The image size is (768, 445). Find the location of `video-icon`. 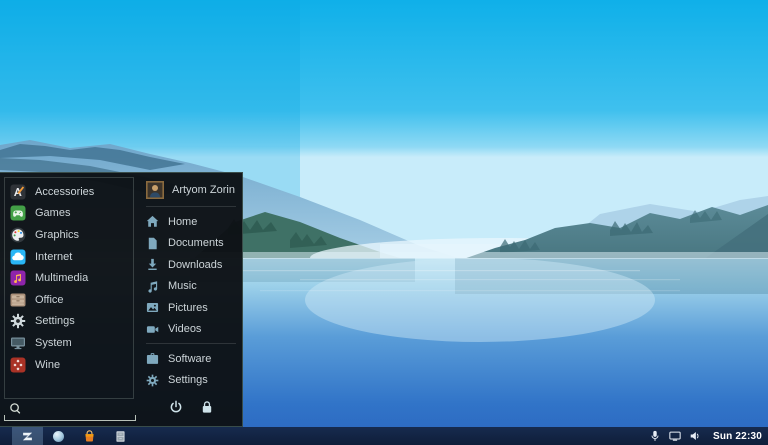

video-icon is located at coordinates (152, 329).